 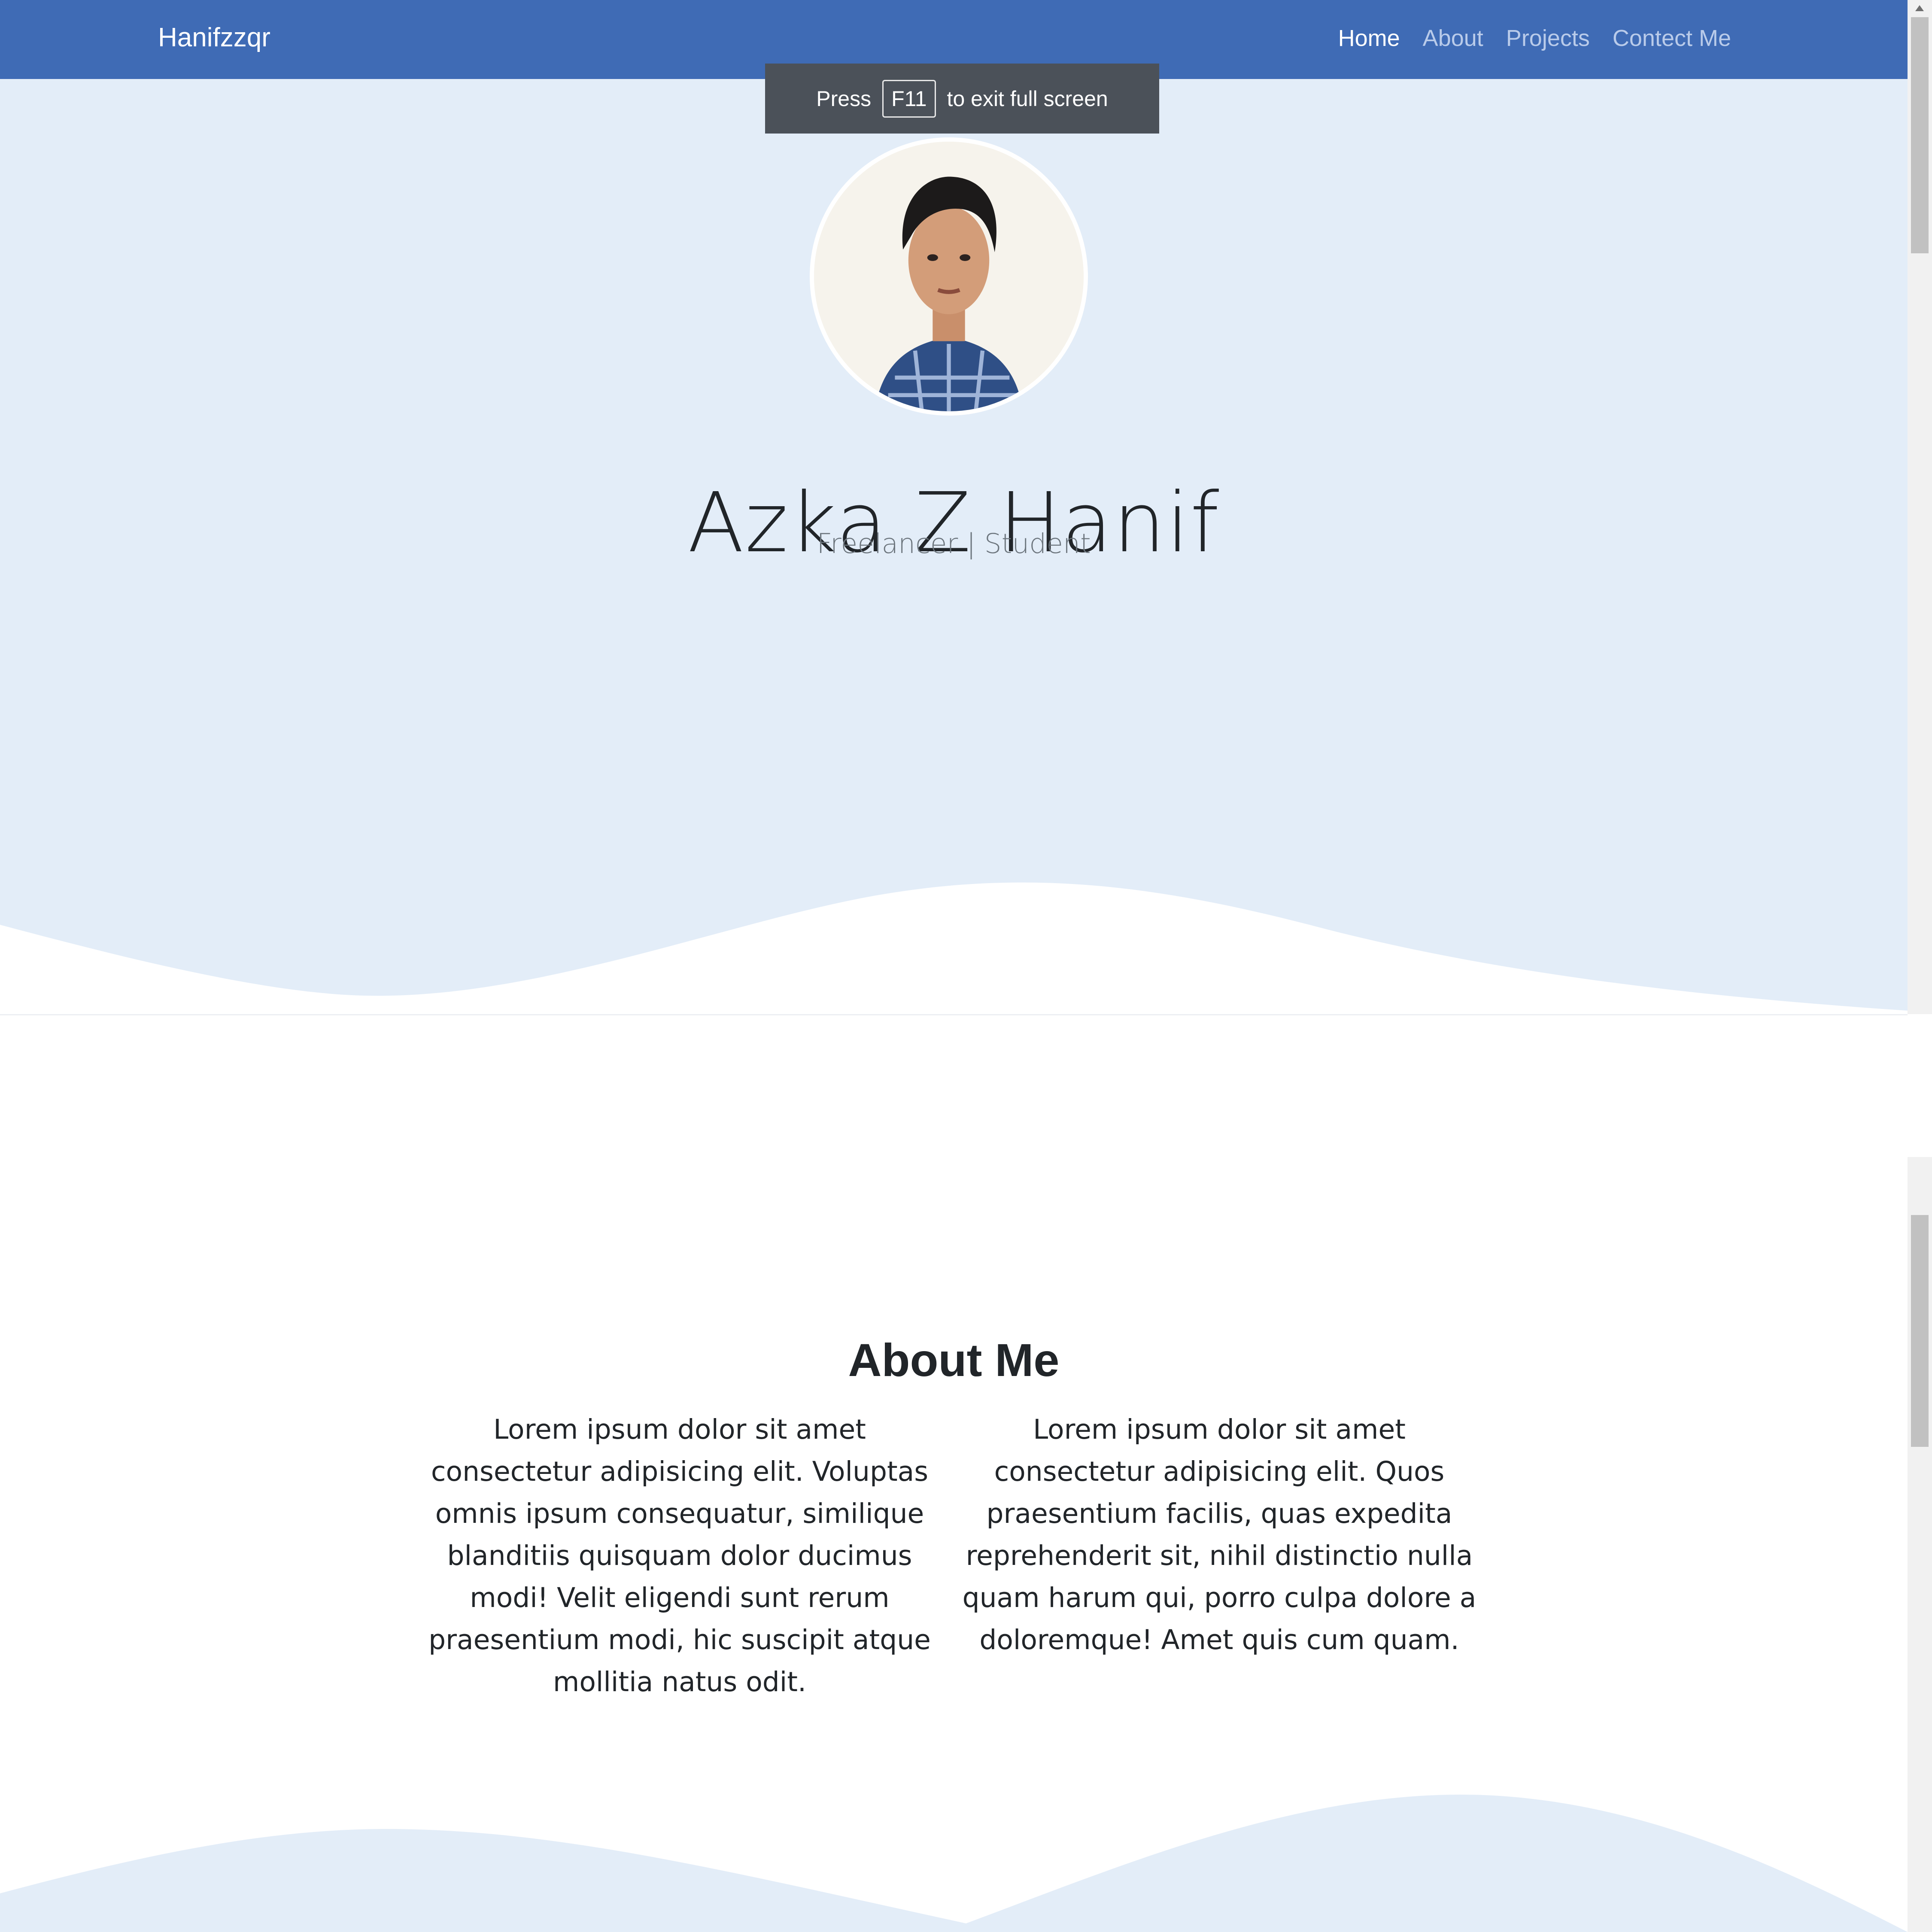 I want to click on toast-prefix: Press, so click(x=844, y=98).